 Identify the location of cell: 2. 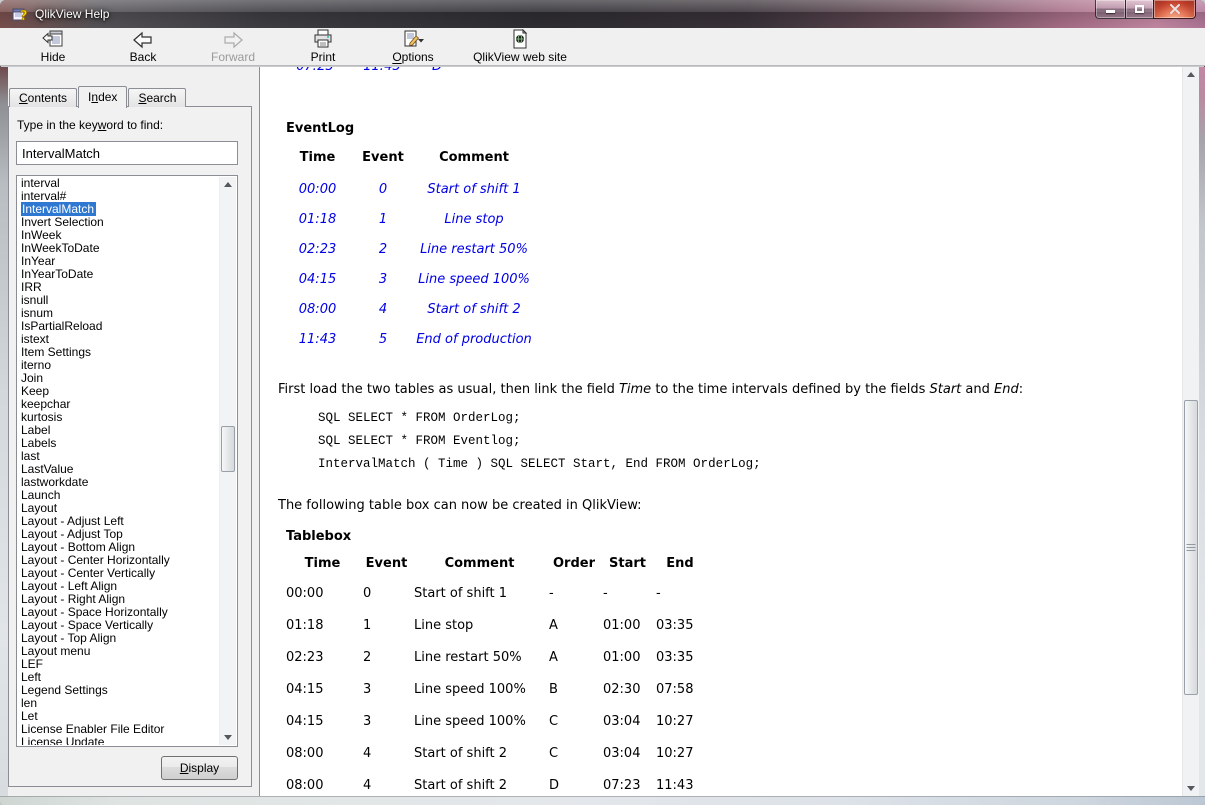
(383, 249).